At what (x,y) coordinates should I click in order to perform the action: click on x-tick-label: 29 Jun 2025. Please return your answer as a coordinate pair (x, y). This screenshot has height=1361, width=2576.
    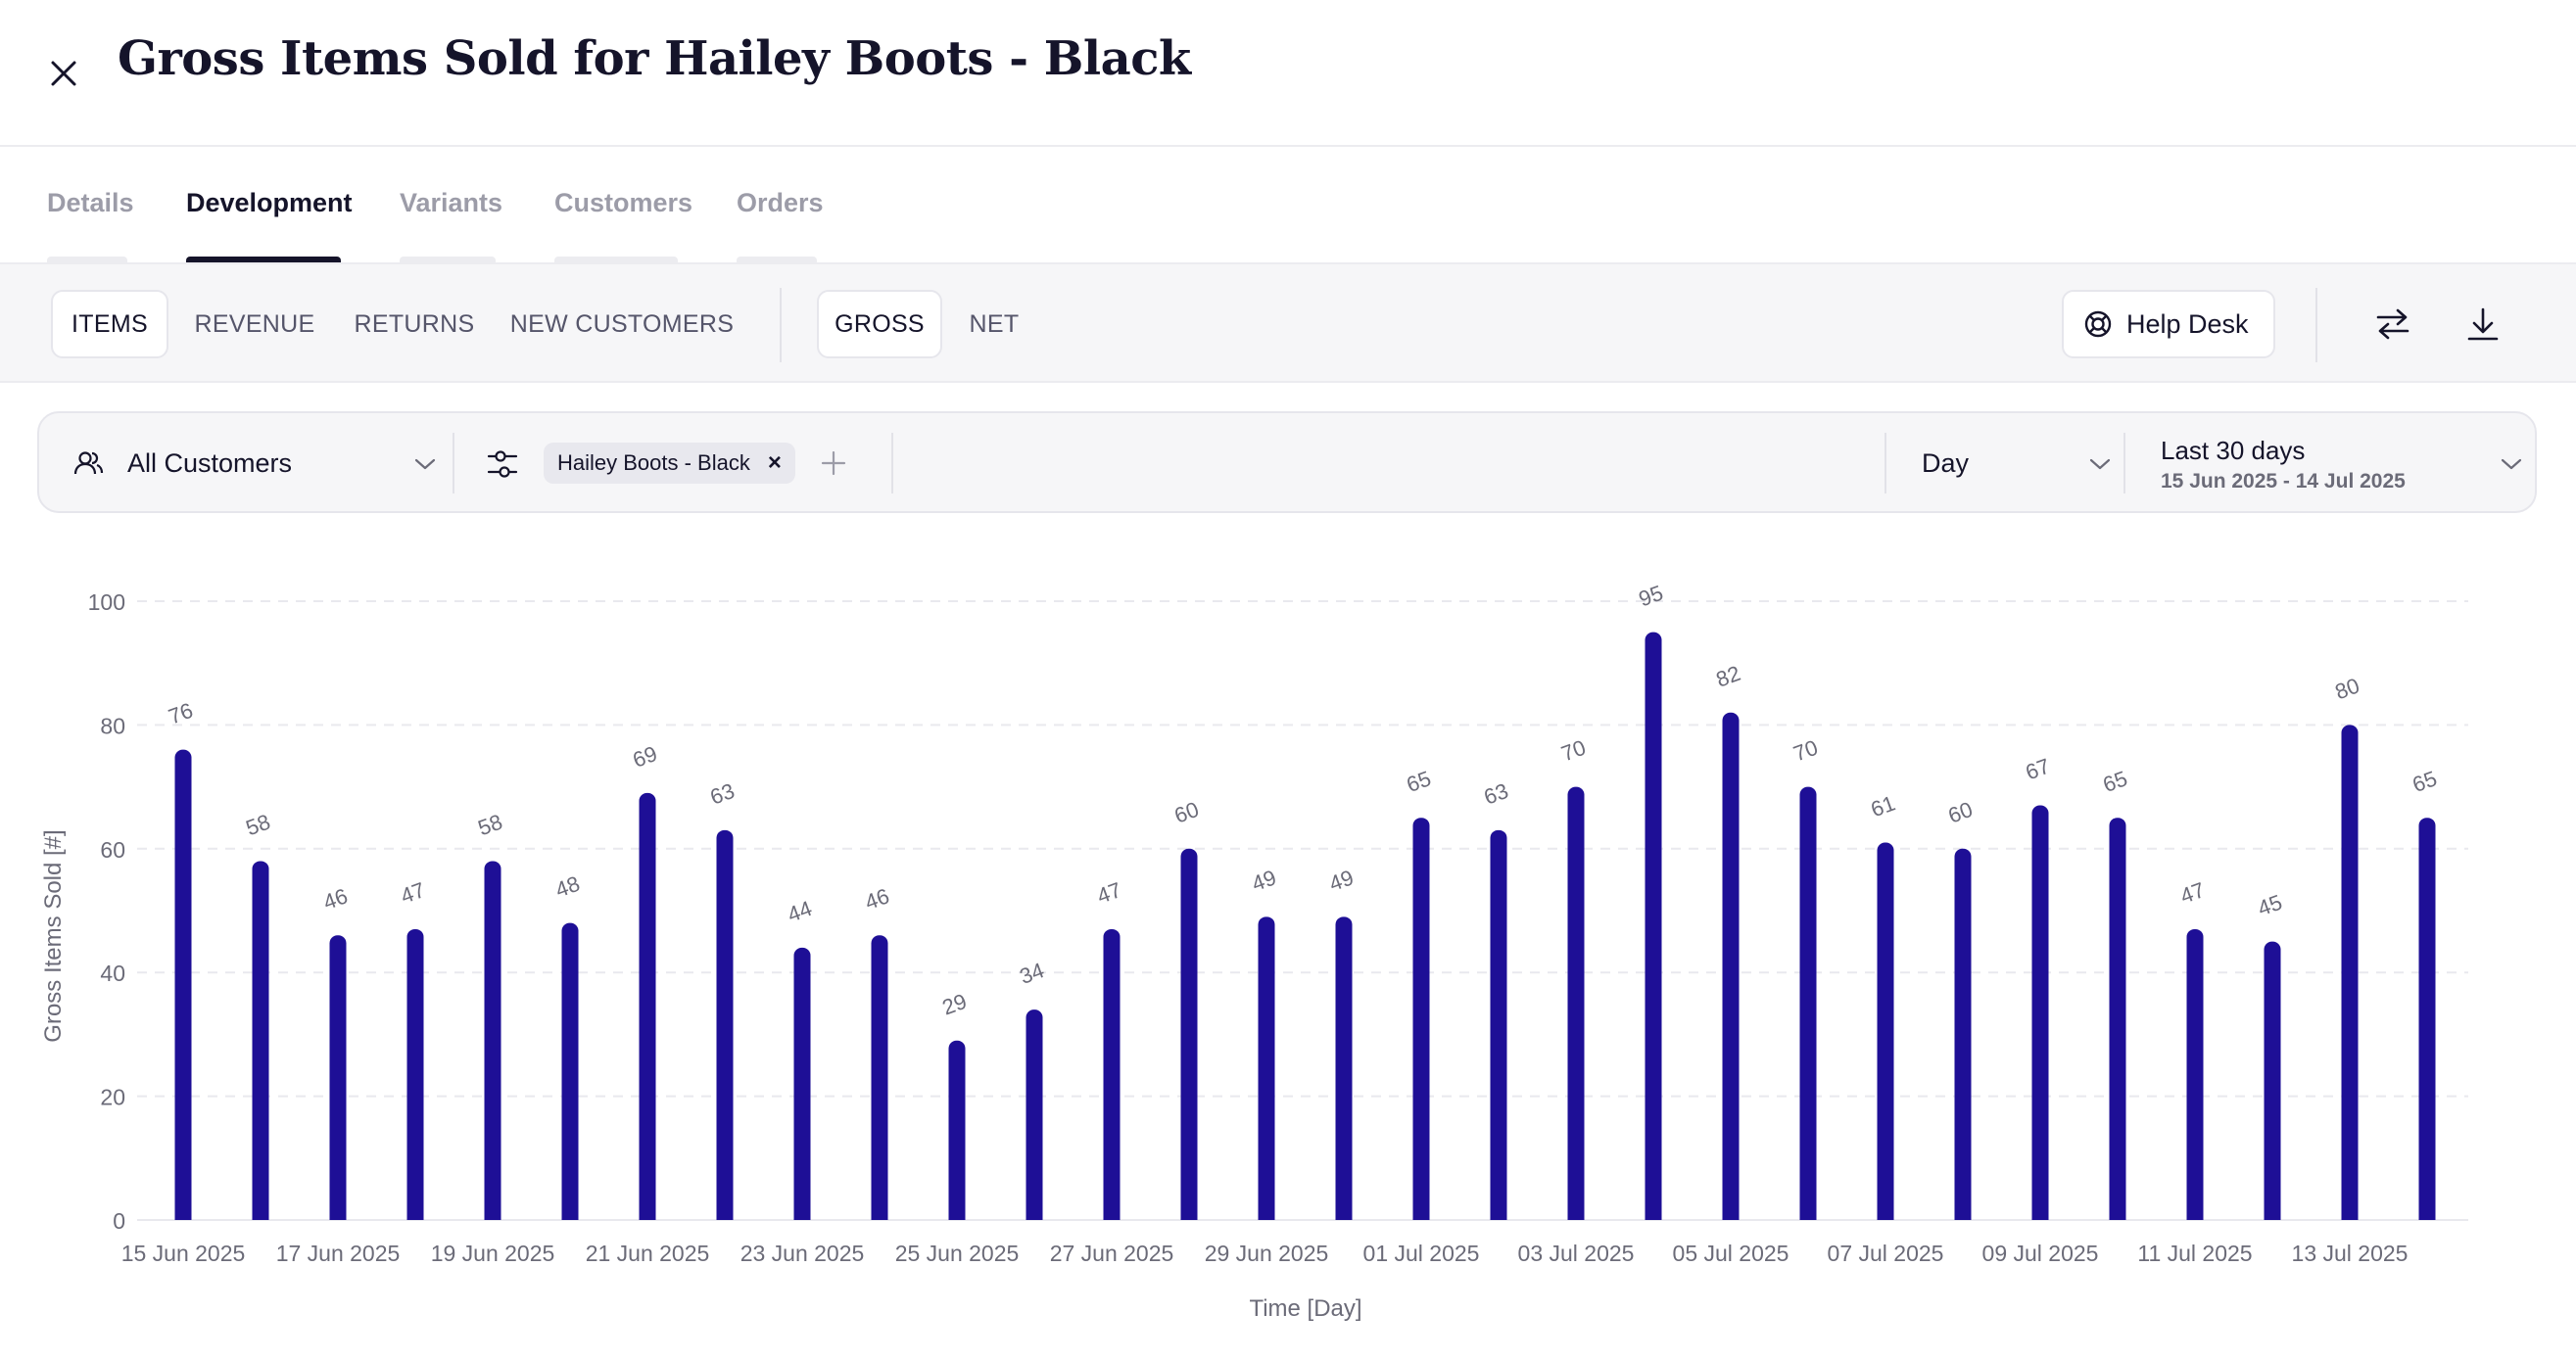
    Looking at the image, I should click on (1267, 1253).